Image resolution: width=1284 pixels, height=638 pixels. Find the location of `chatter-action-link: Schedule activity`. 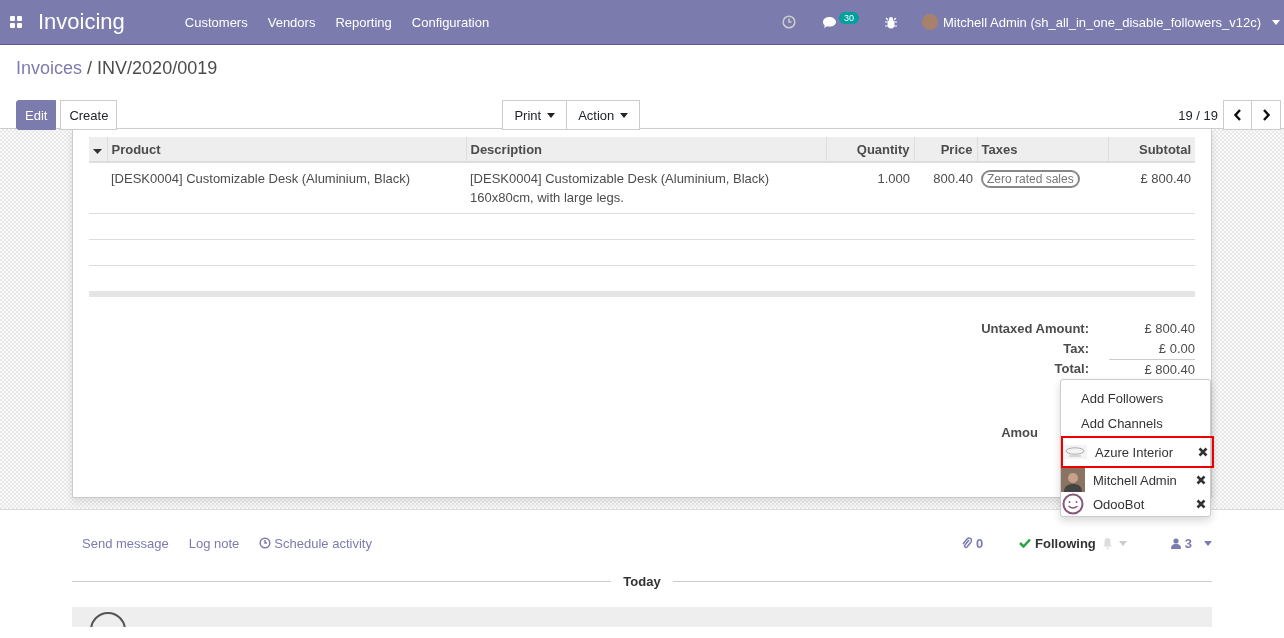

chatter-action-link: Schedule activity is located at coordinates (315, 543).